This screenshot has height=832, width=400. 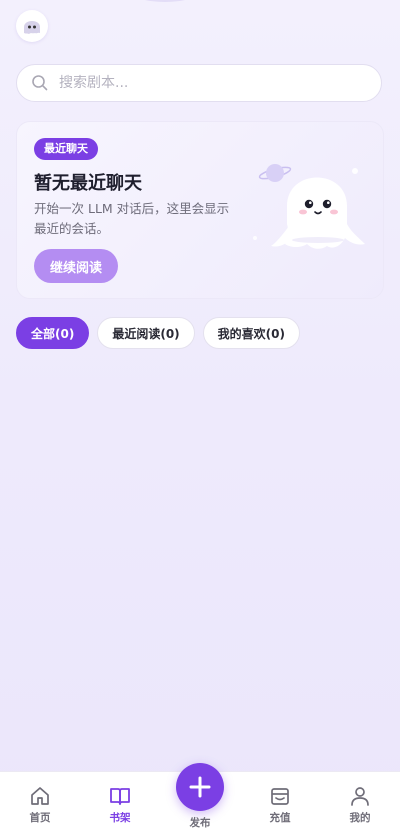 I want to click on tab-shelf: 书架, so click(x=120, y=802).